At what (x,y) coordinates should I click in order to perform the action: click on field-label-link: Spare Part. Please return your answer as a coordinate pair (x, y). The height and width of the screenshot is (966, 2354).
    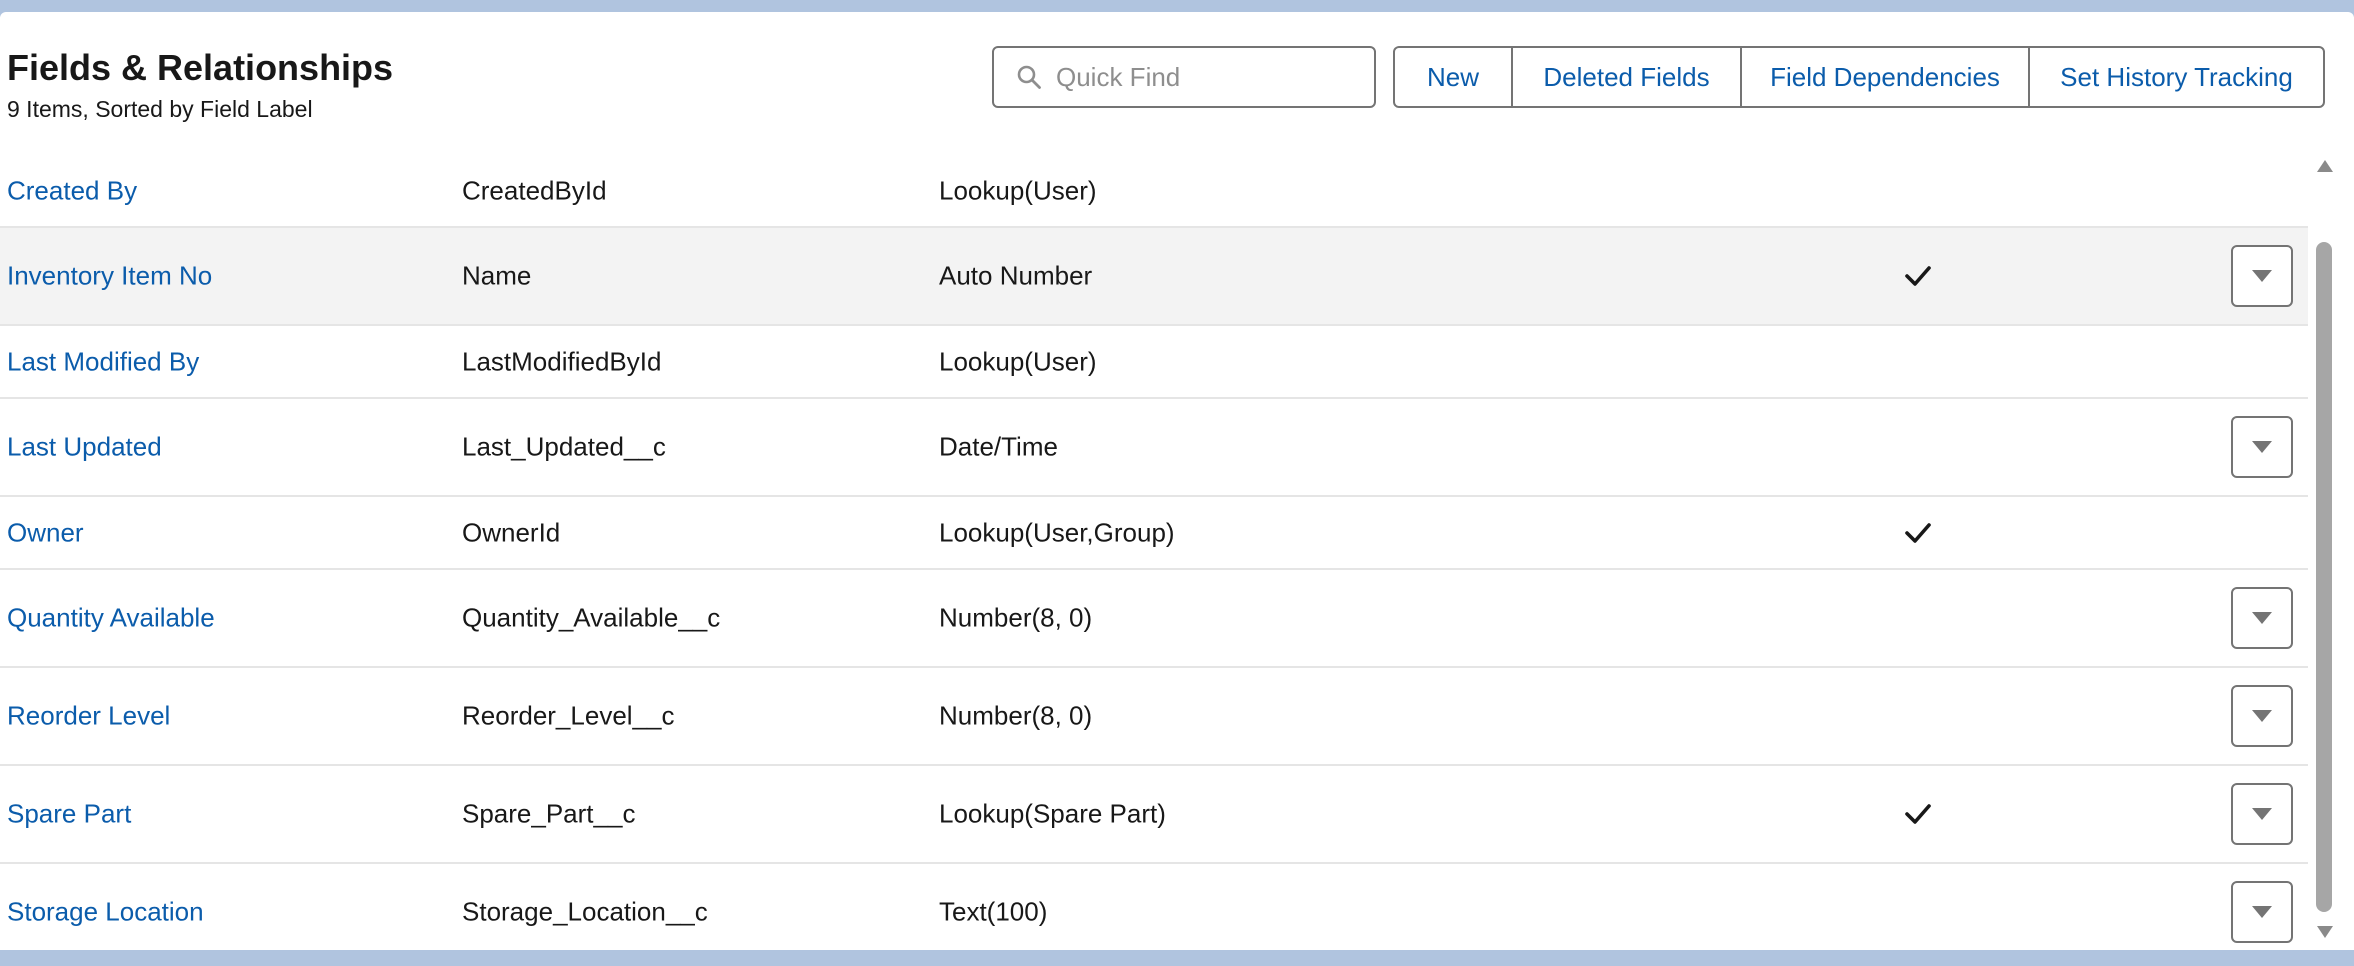
    Looking at the image, I should click on (69, 814).